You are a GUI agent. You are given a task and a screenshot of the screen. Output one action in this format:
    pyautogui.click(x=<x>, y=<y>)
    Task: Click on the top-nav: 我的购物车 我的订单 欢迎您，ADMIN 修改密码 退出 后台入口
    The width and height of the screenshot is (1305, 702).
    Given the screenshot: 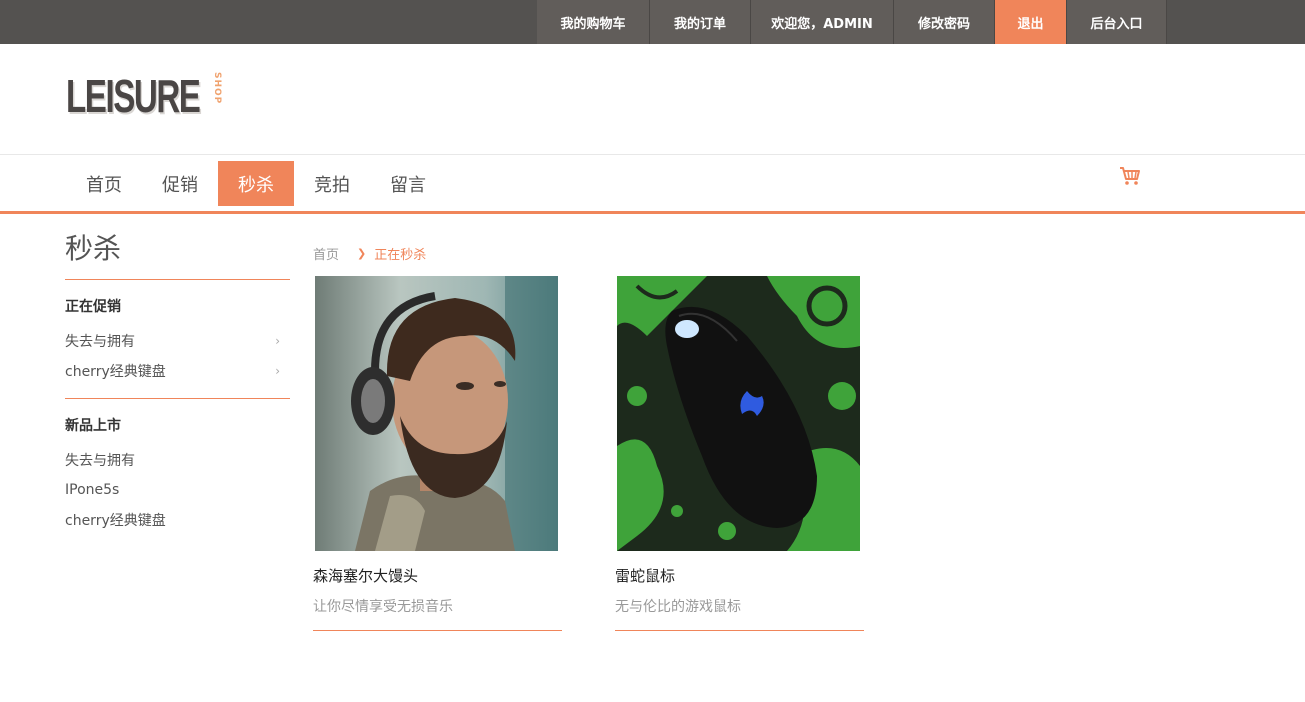 What is the action you would take?
    pyautogui.click(x=852, y=22)
    